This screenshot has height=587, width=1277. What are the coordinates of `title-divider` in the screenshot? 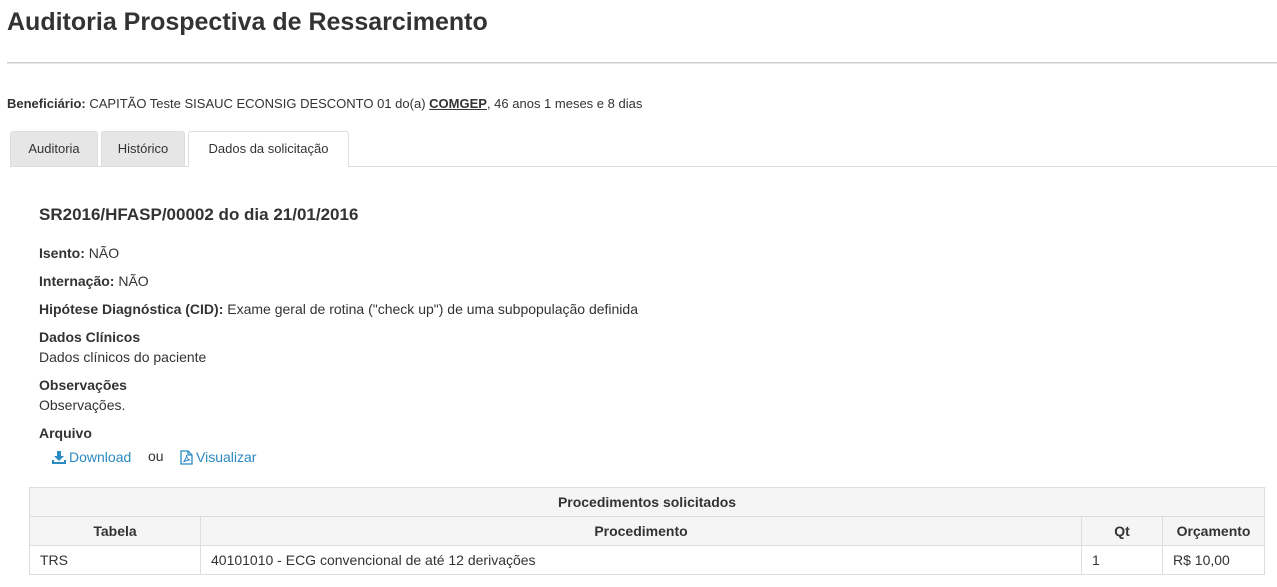 It's located at (642, 63).